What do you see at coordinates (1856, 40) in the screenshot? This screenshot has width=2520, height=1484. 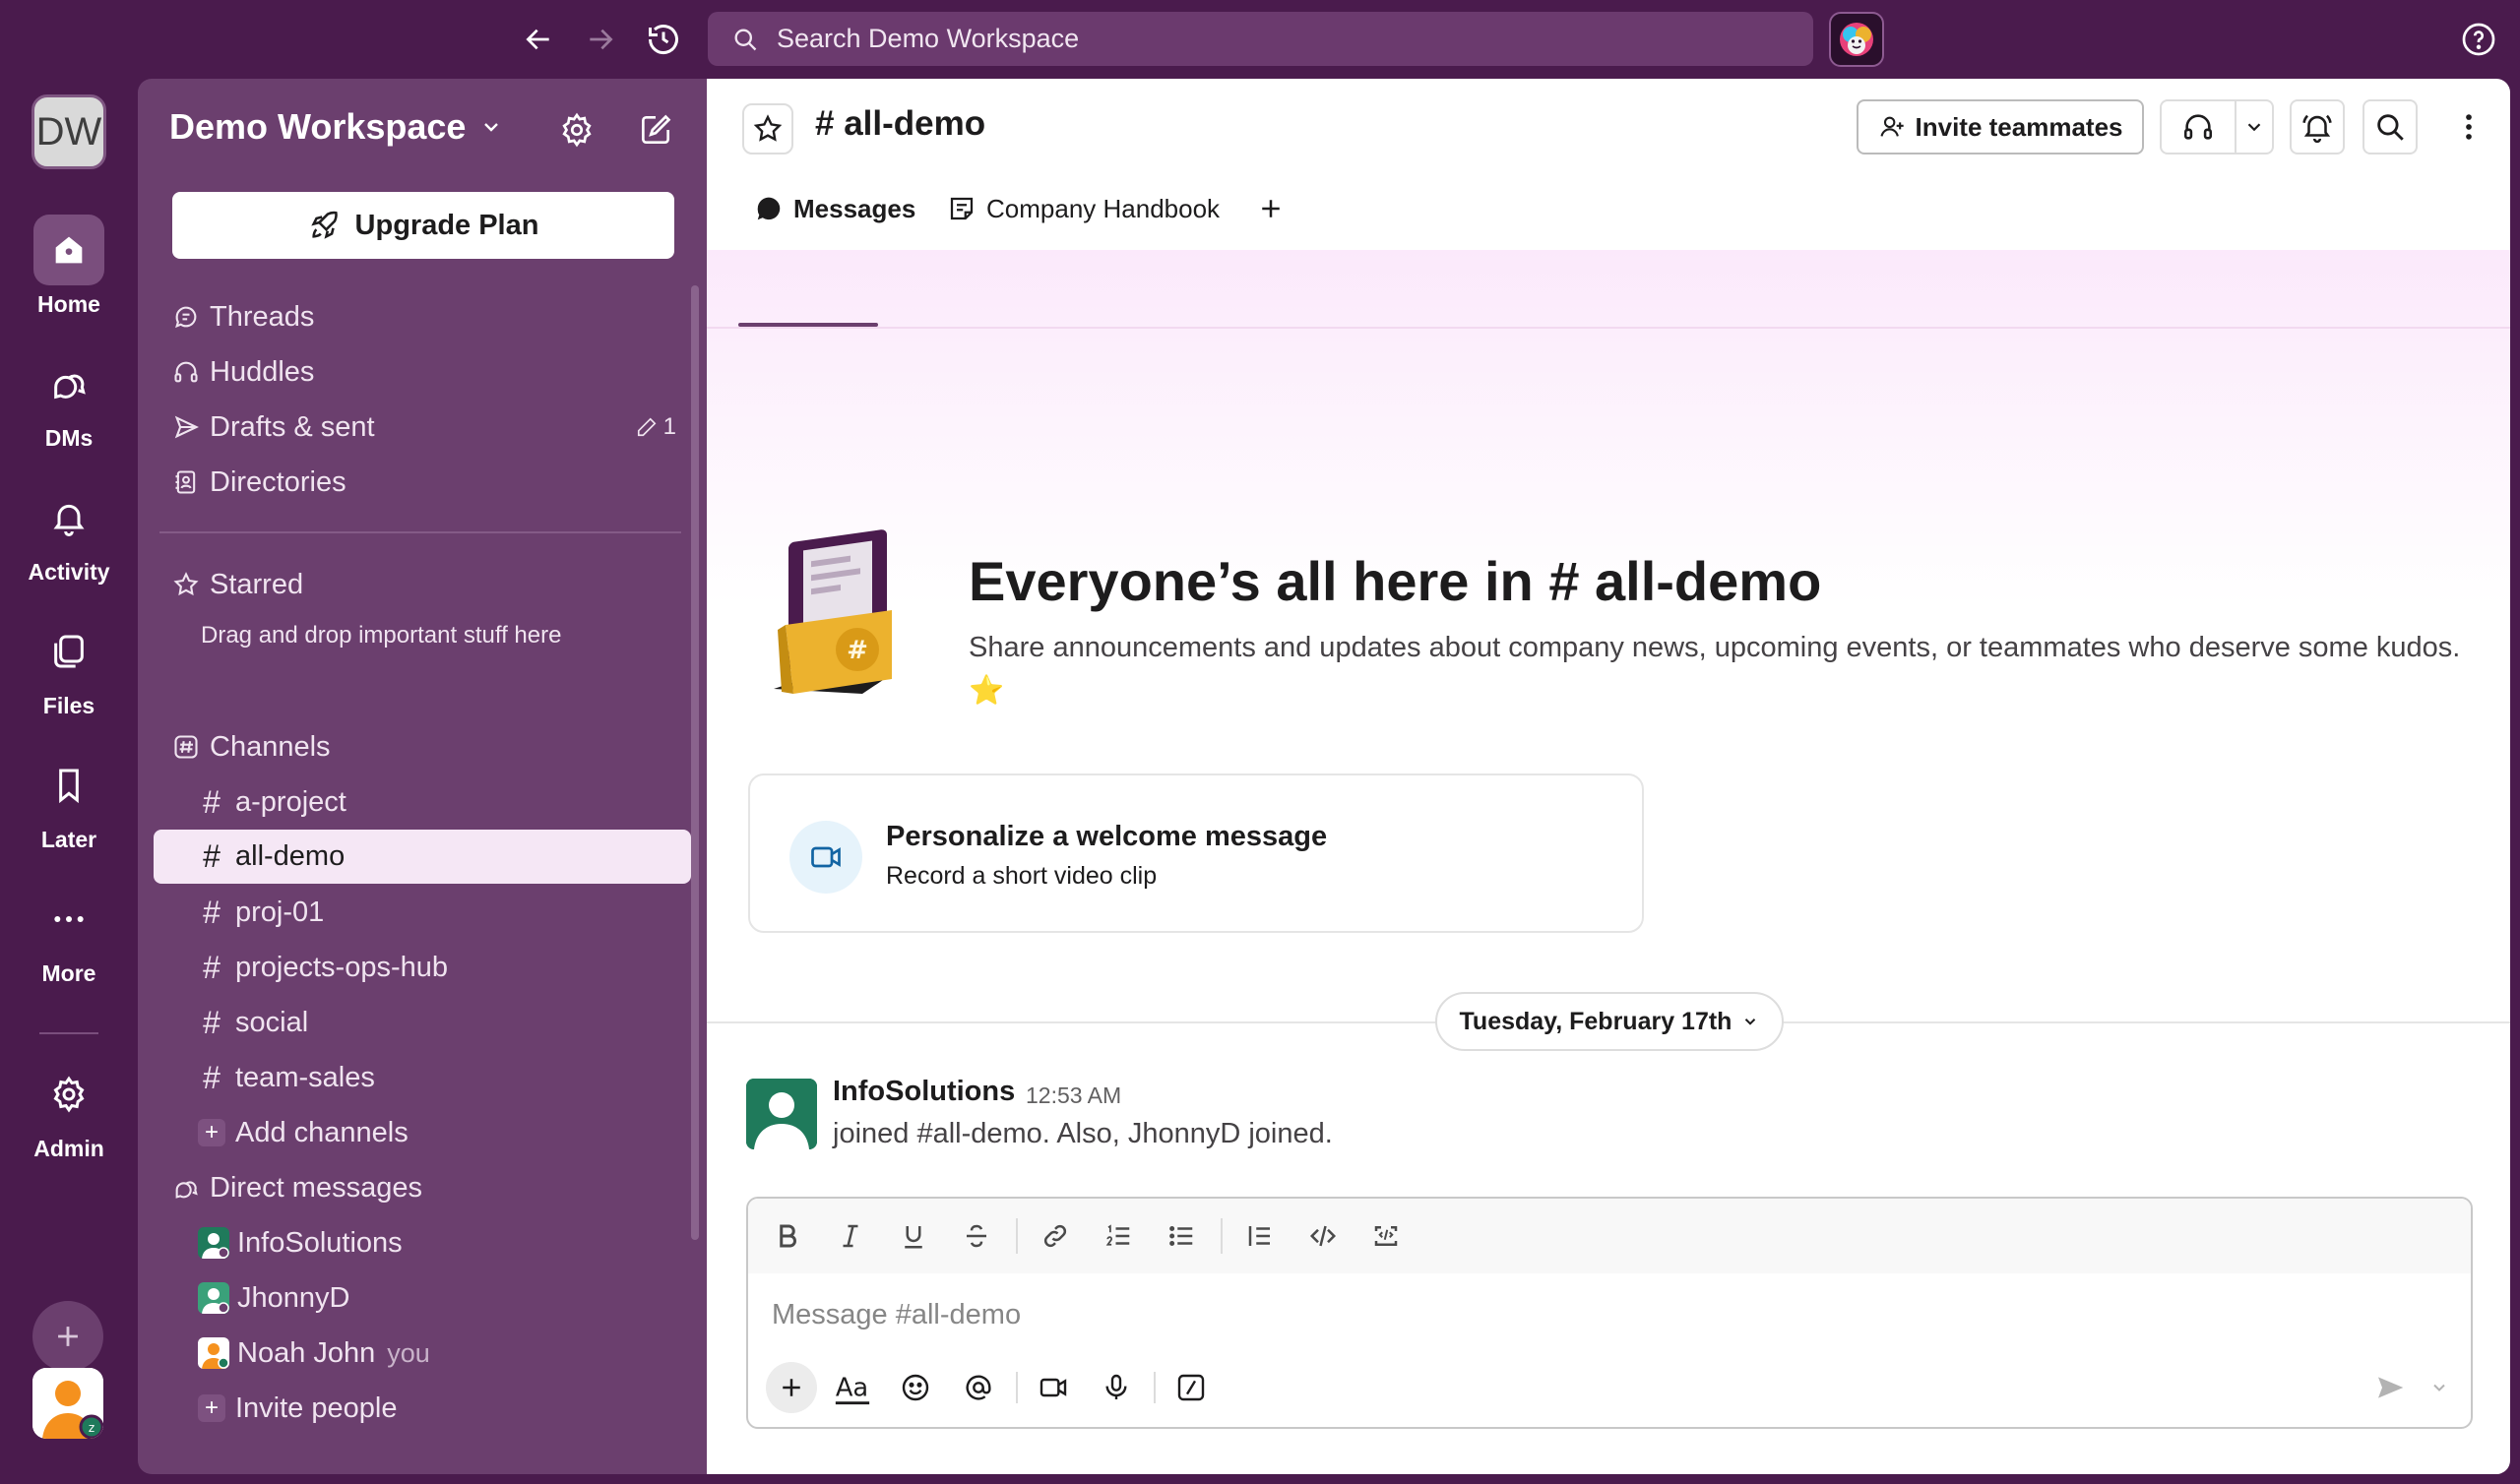 I see `app-icon` at bounding box center [1856, 40].